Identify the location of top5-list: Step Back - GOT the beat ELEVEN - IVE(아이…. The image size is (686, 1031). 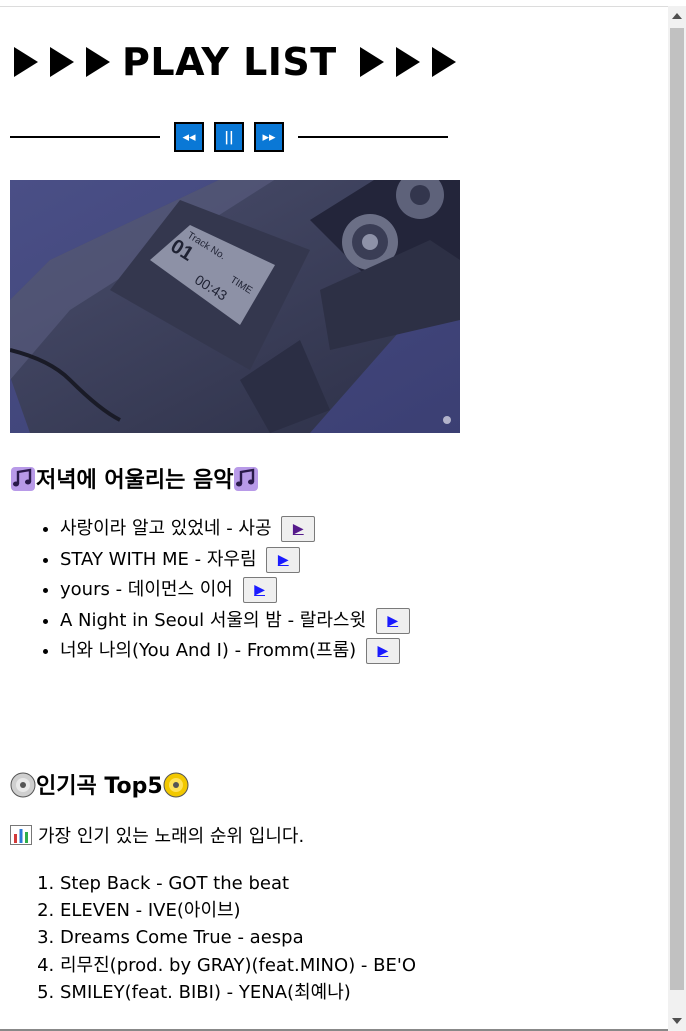
(213, 938).